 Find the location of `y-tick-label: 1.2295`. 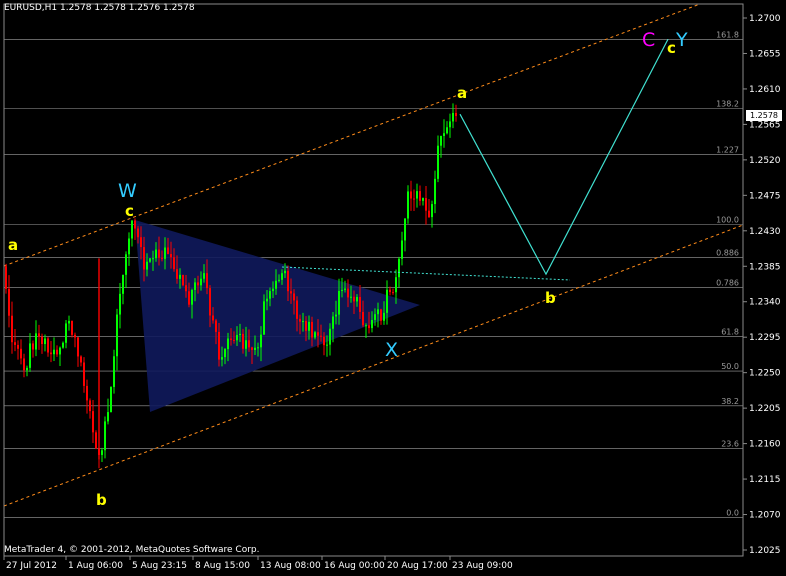

y-tick-label: 1.2295 is located at coordinates (765, 338).